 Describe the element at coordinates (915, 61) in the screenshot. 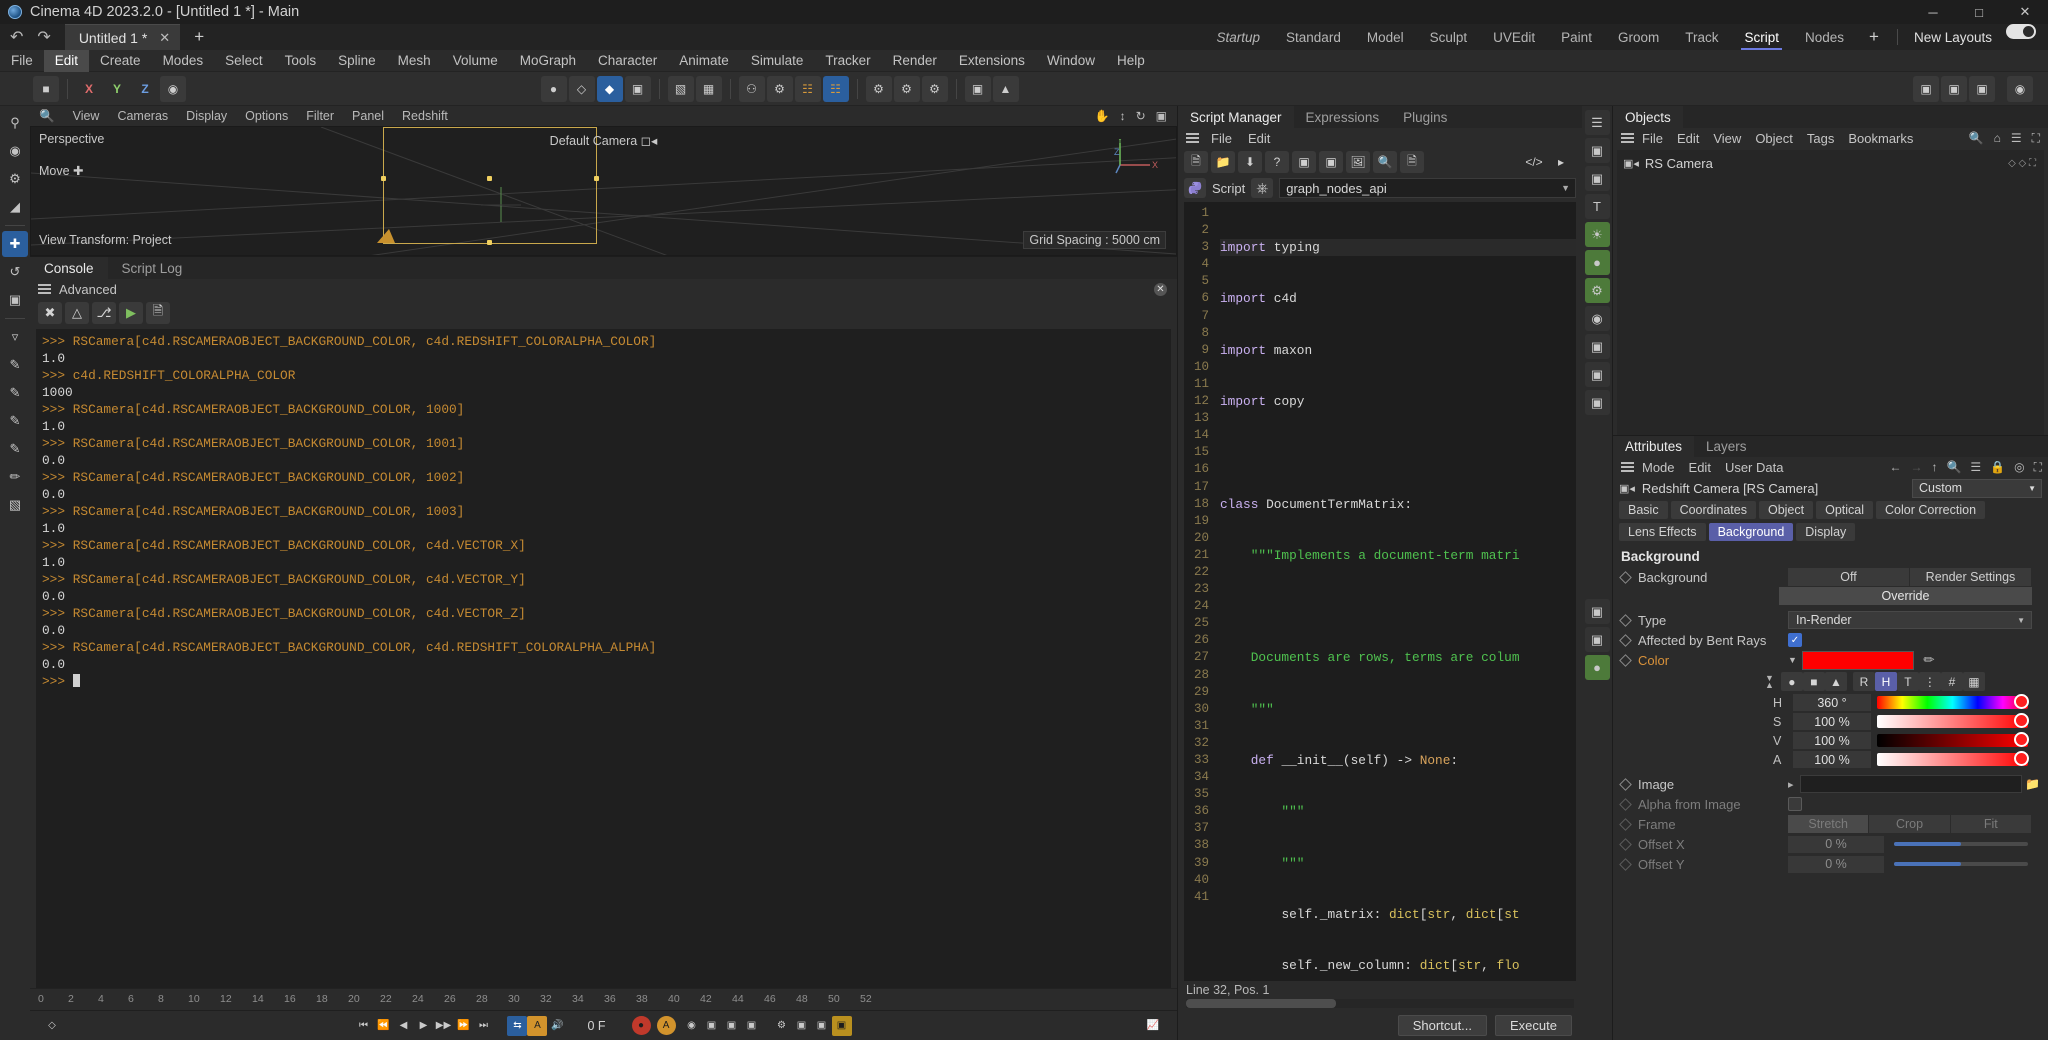

I see `menu-render: Render` at that location.